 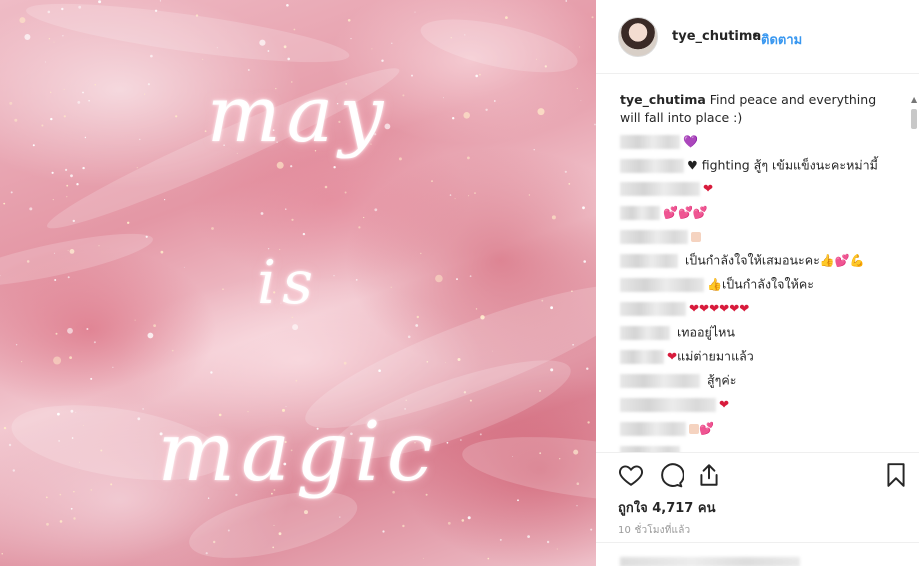 I want to click on caption-username: tye_chutima, so click(x=663, y=99).